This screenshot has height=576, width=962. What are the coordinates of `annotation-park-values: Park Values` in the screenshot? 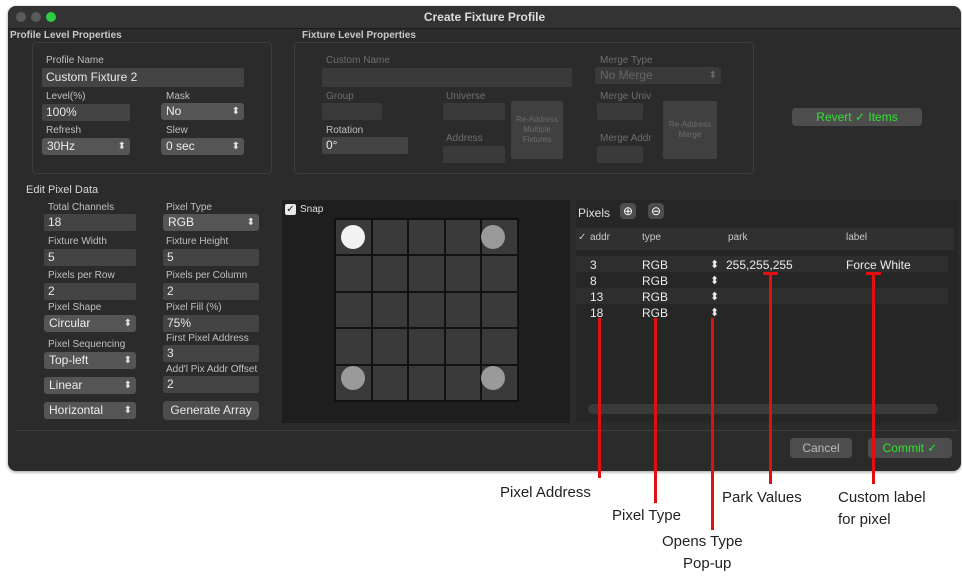 It's located at (762, 497).